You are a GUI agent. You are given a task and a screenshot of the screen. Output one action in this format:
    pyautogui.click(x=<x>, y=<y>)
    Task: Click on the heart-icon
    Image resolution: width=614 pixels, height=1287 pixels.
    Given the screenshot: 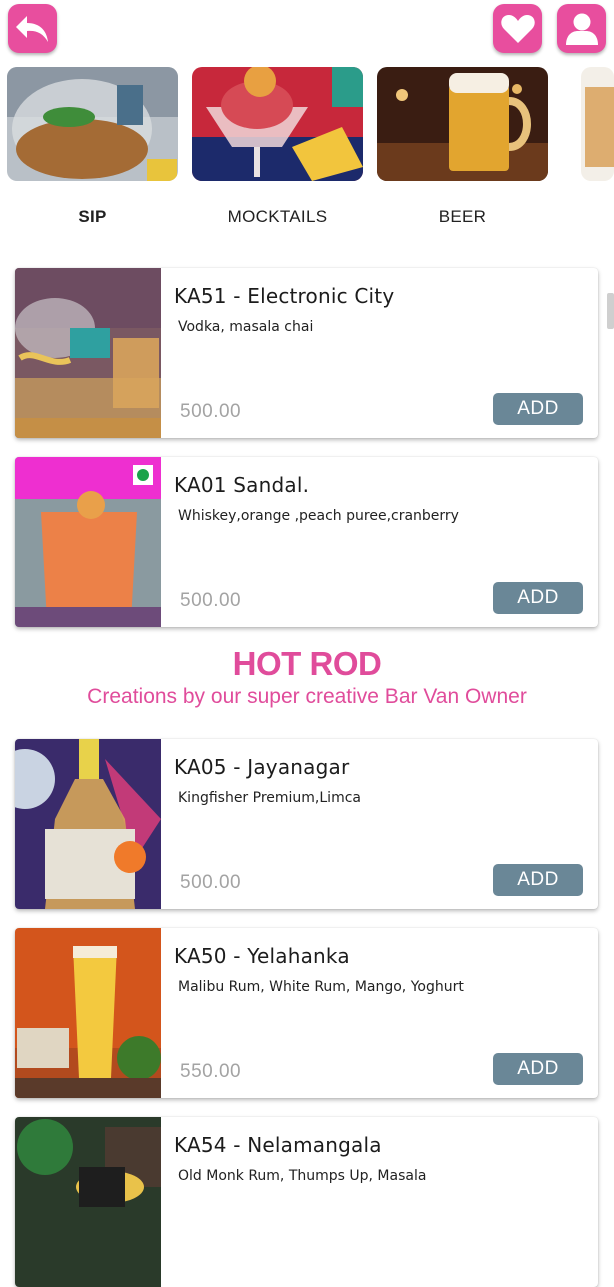 What is the action you would take?
    pyautogui.click(x=517, y=28)
    